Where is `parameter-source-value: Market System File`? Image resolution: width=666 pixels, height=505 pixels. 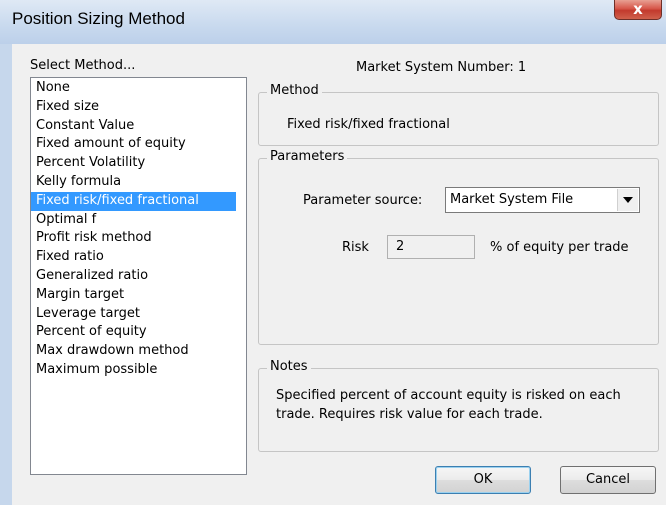
parameter-source-value: Market System File is located at coordinates (512, 199).